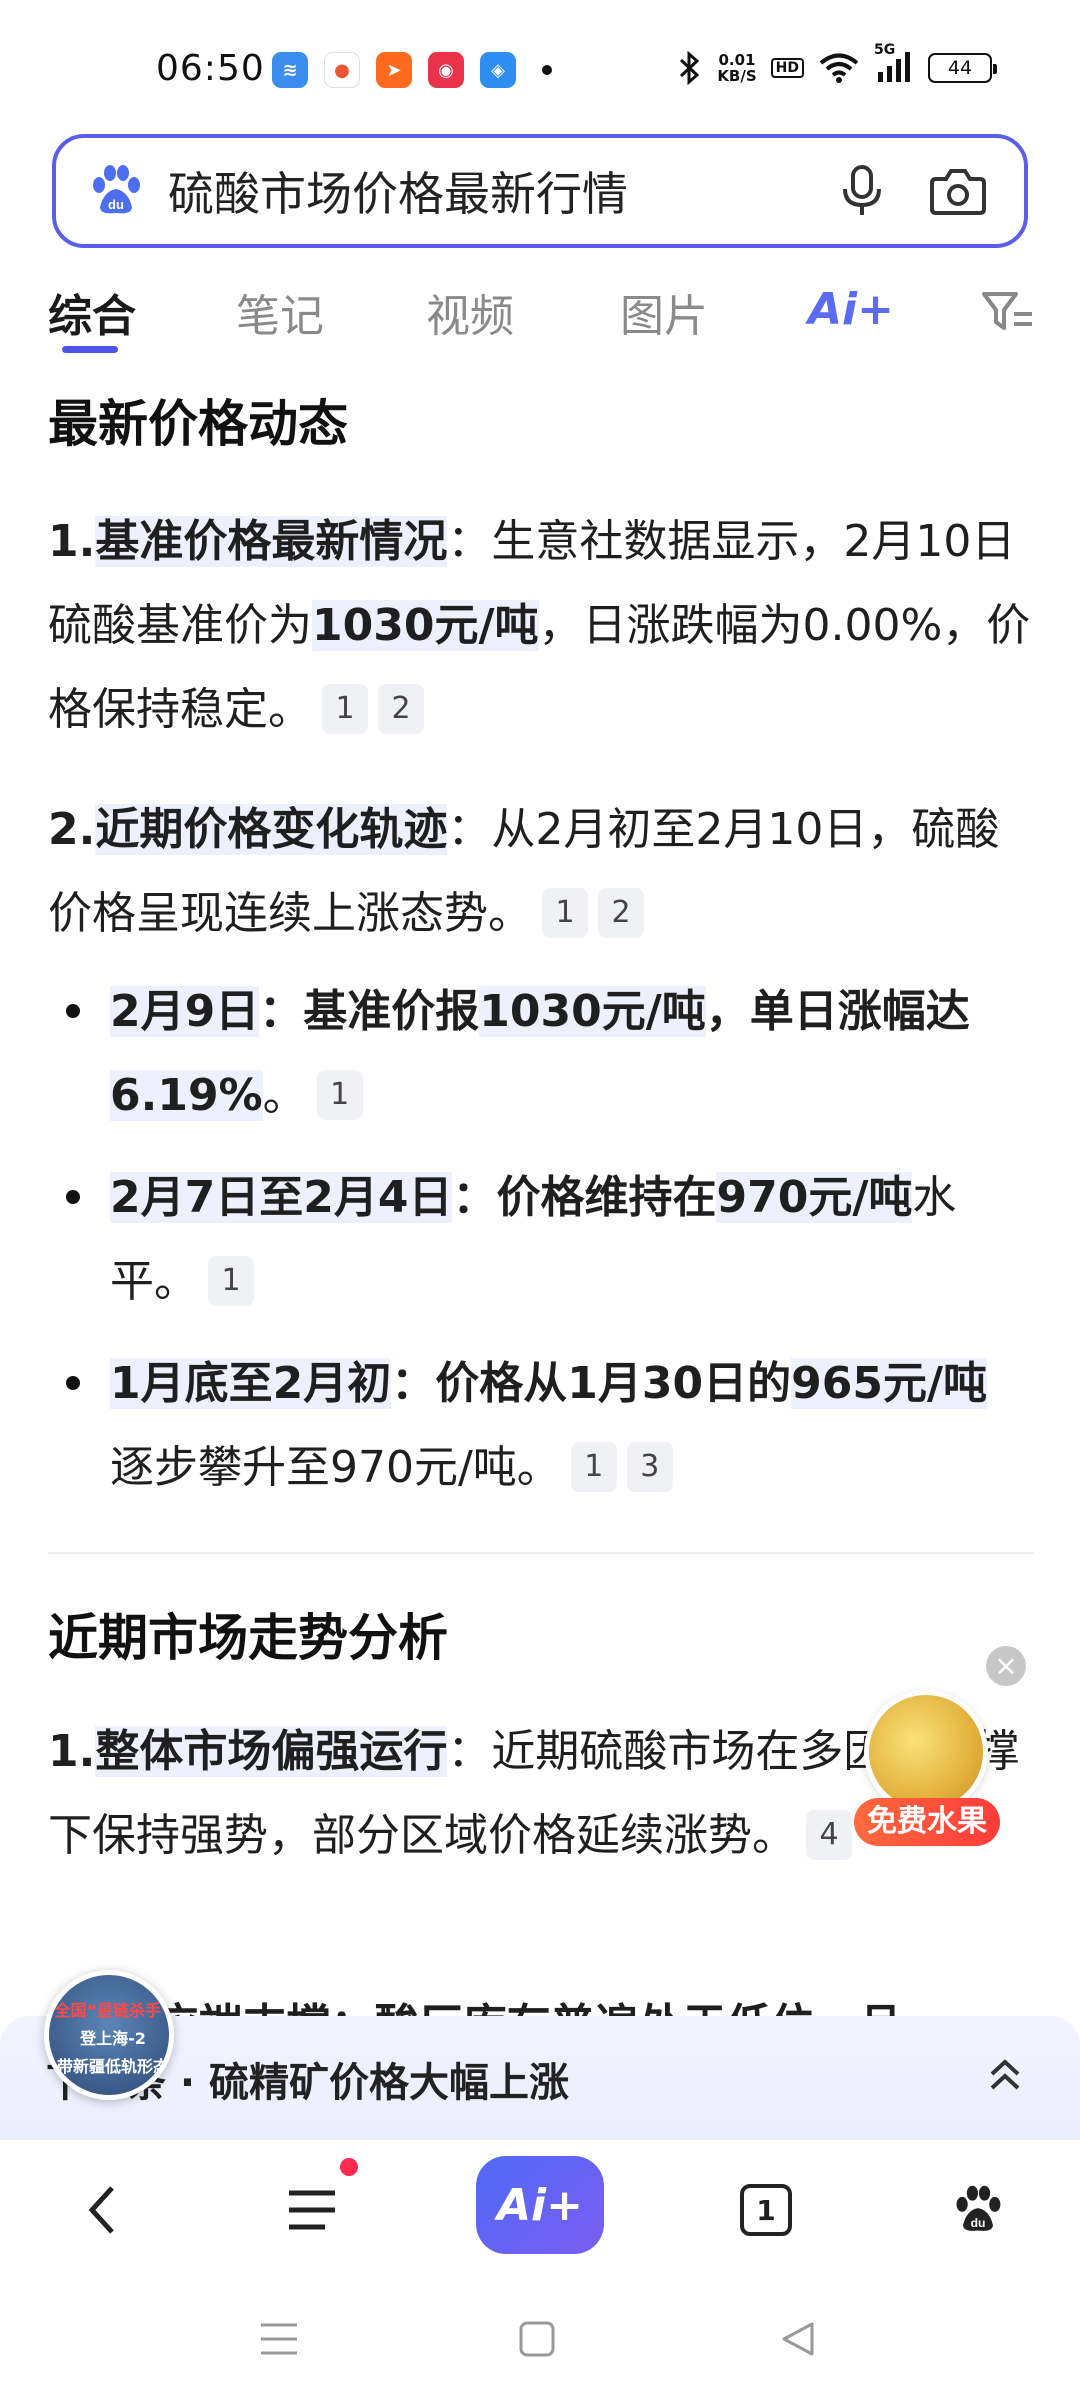  I want to click on tab-active-indicator, so click(90, 349).